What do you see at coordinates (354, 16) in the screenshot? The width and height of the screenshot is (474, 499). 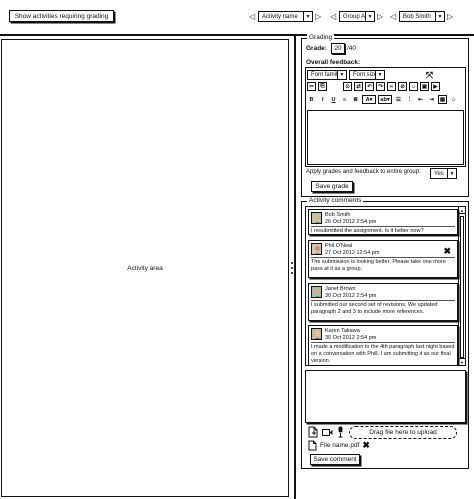 I see `group-select-value: Group A` at bounding box center [354, 16].